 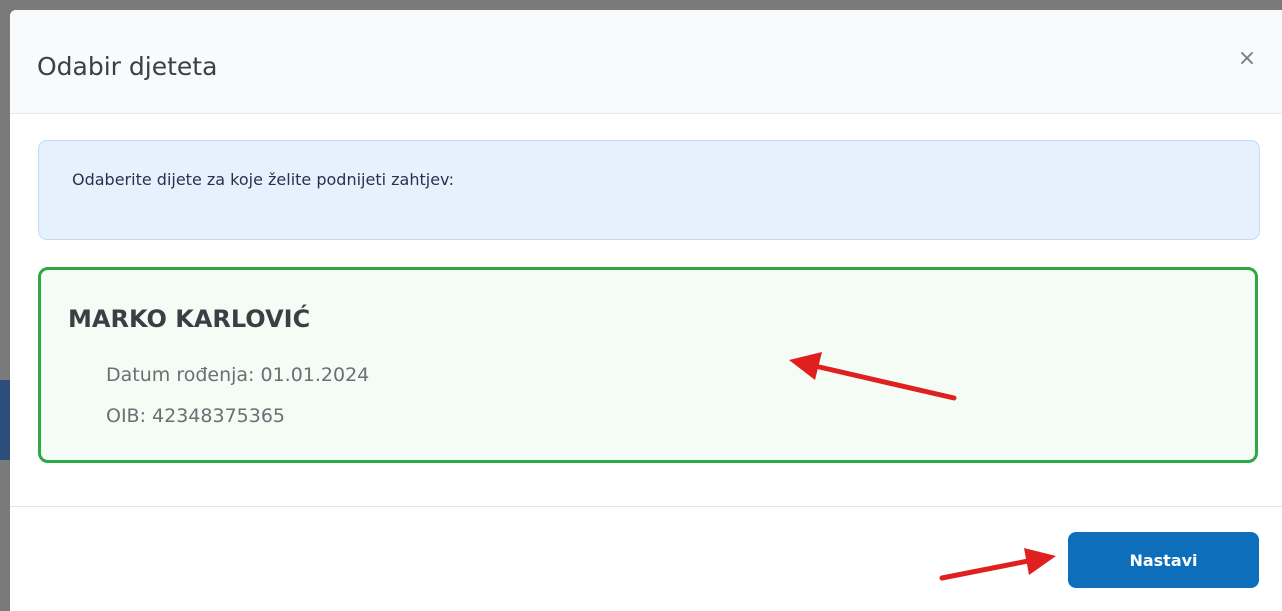 I want to click on footer-divider, so click(x=646, y=506).